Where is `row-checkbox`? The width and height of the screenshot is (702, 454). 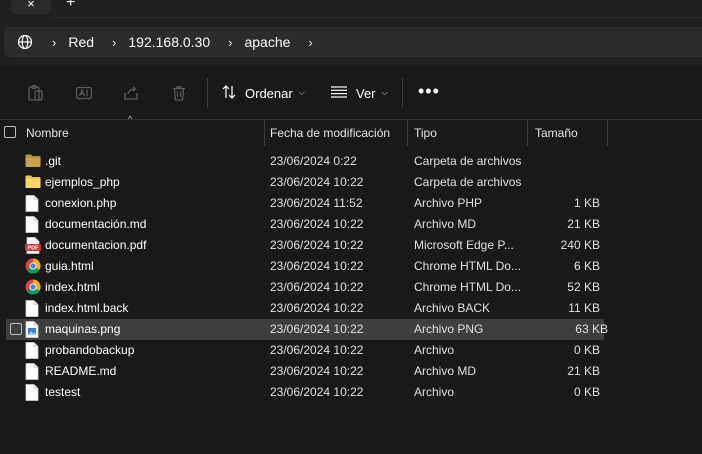 row-checkbox is located at coordinates (16, 329).